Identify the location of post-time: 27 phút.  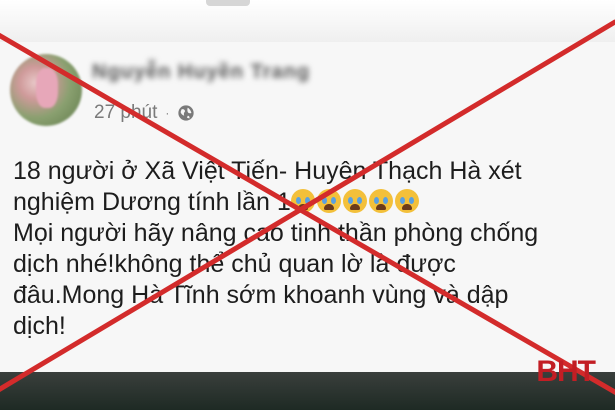
(125, 113).